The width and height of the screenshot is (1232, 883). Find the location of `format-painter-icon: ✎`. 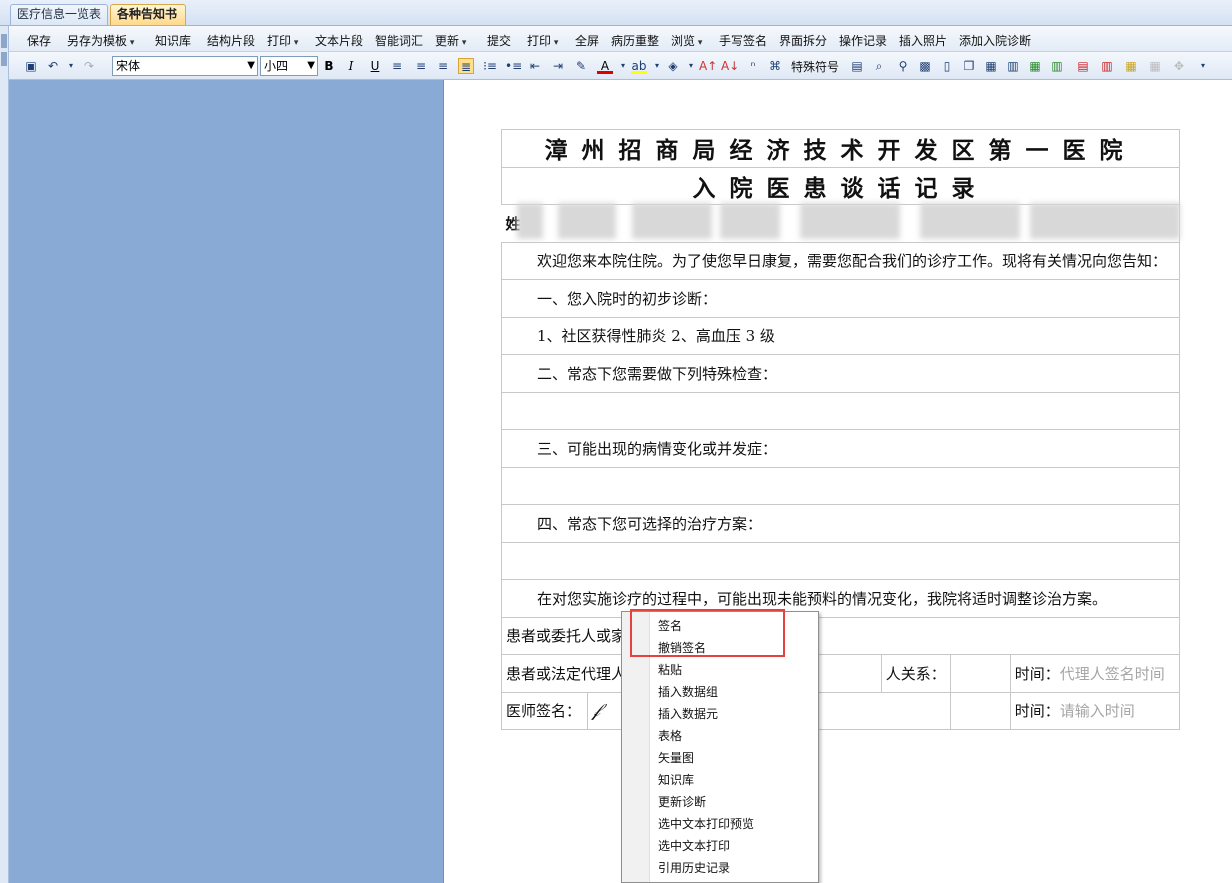

format-painter-icon: ✎ is located at coordinates (581, 66).